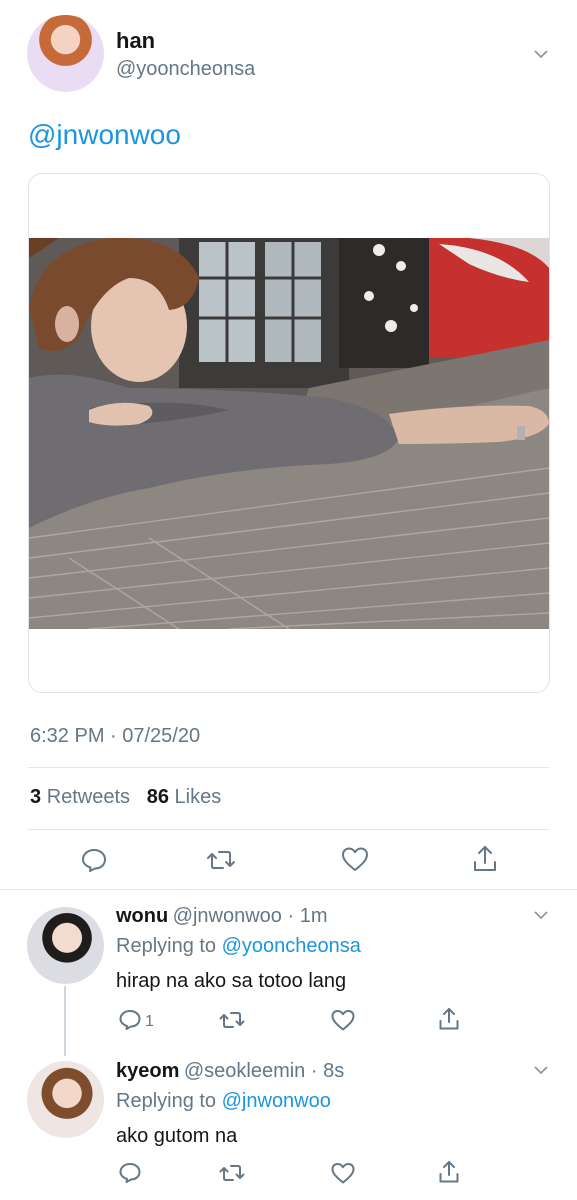 This screenshot has height=1200, width=577. I want to click on retweets-stat: 3 Retweets, so click(80, 797).